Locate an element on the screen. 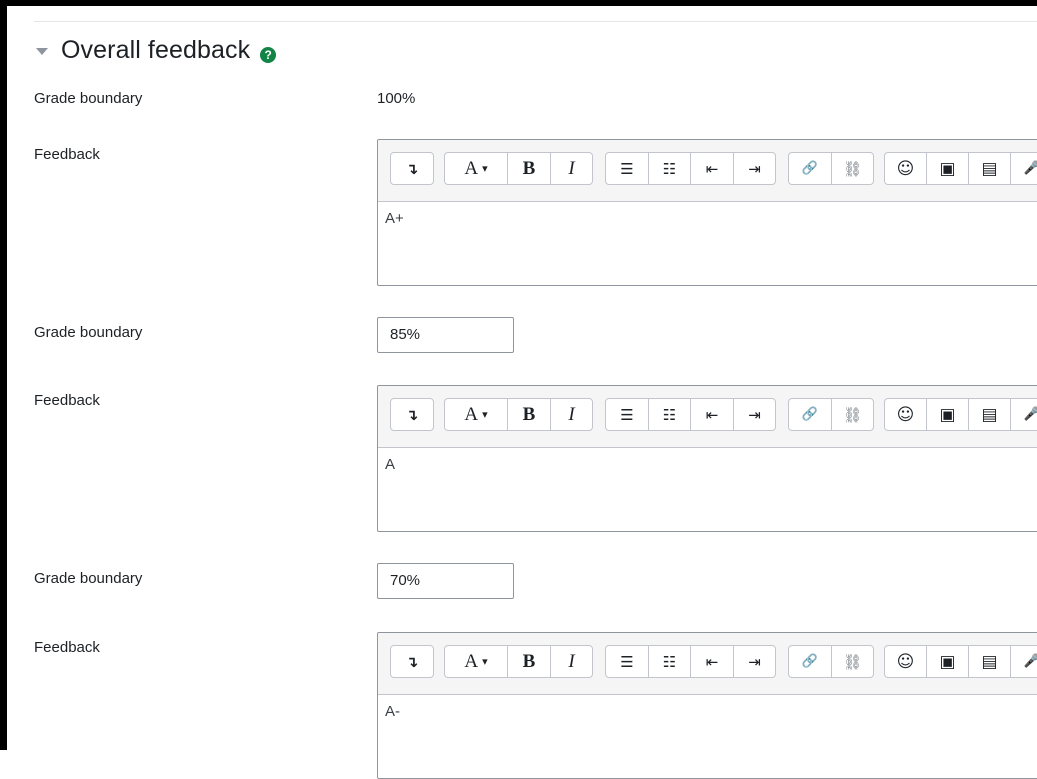 This screenshot has width=1037, height=779. window-frame-left is located at coordinates (3, 375).